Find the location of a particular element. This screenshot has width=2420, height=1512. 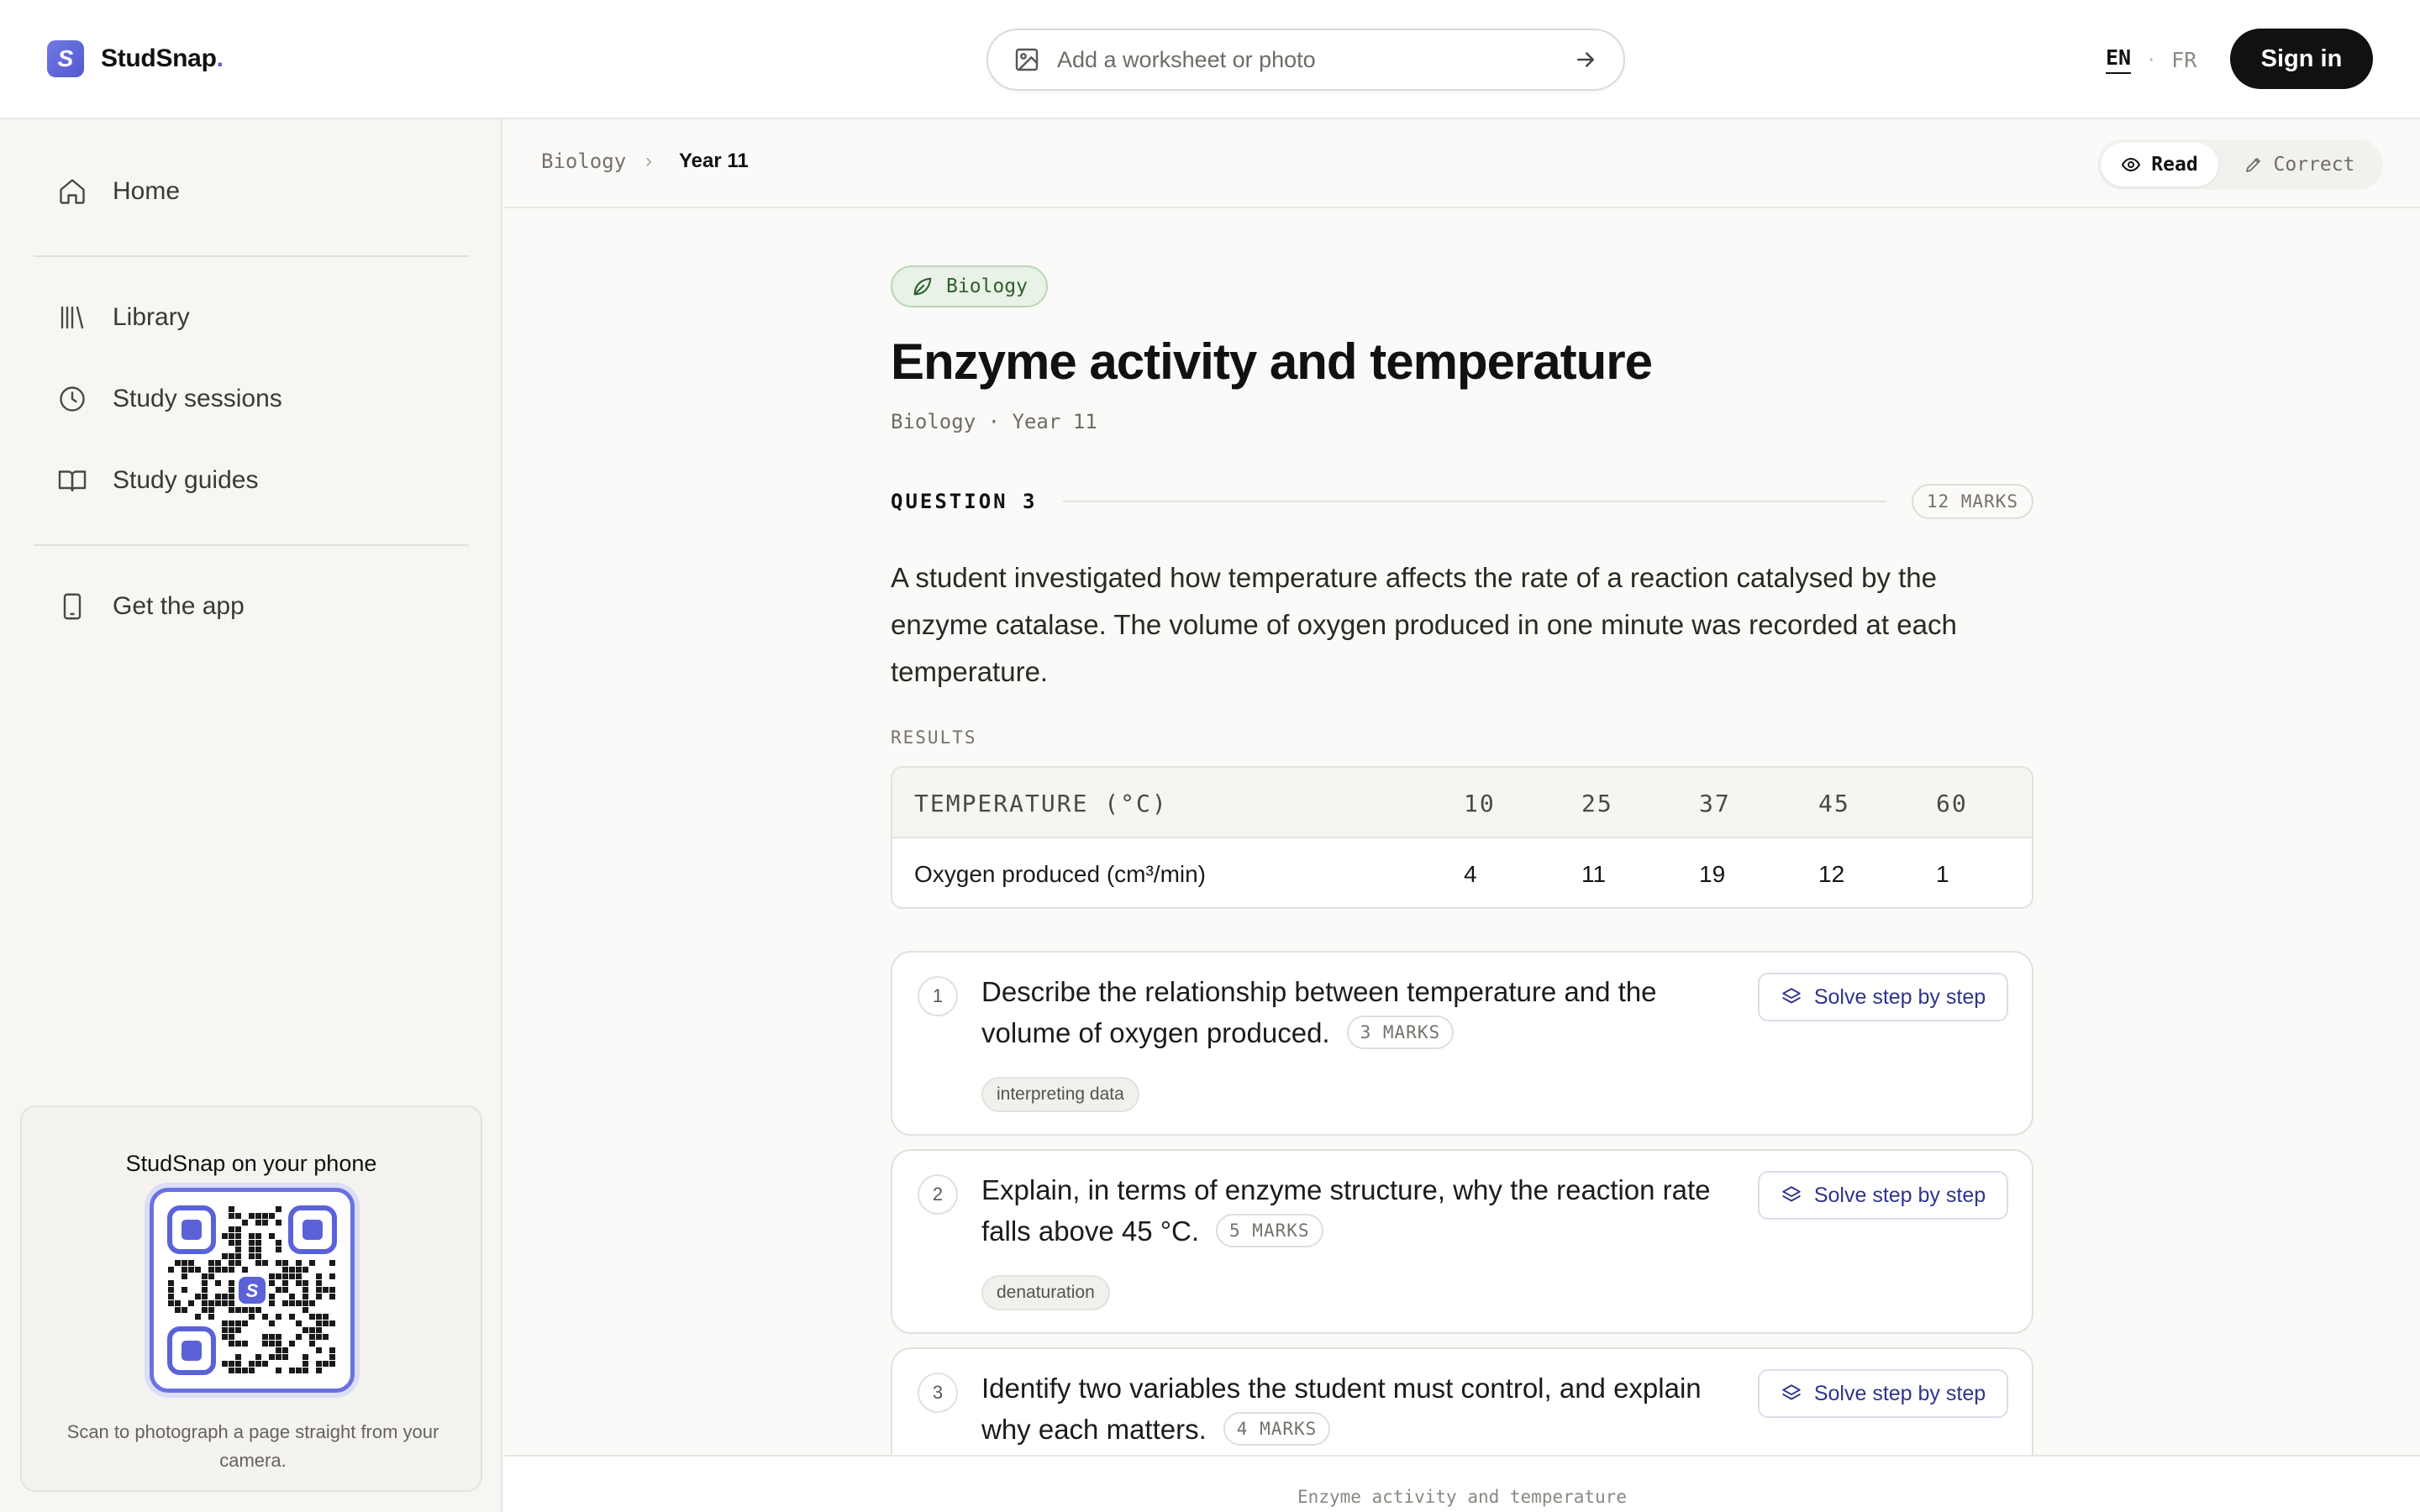

layers-icon is located at coordinates (1792, 1194).